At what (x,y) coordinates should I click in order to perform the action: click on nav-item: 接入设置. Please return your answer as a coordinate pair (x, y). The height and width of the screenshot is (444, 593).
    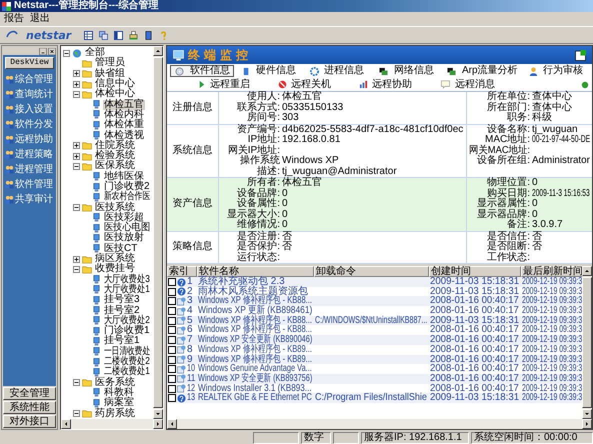
    Looking at the image, I should click on (34, 109).